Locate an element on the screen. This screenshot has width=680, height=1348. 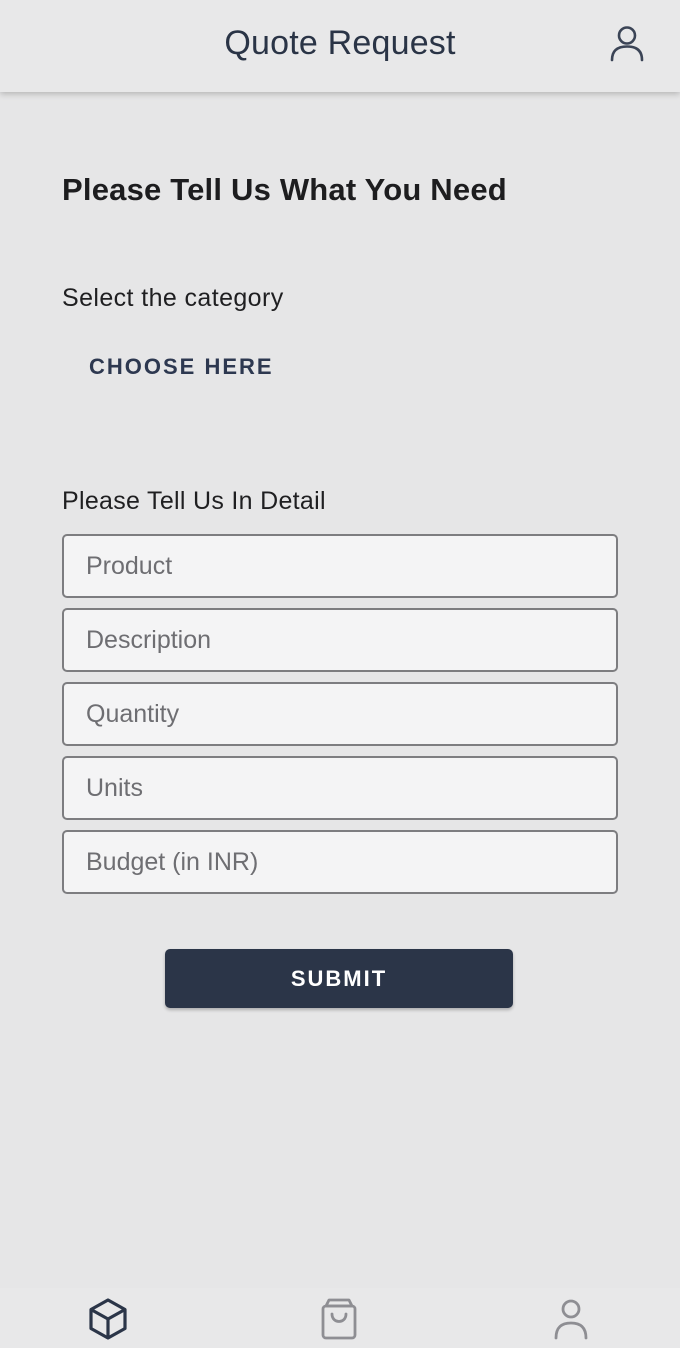
tab-orders is located at coordinates (339, 1319).